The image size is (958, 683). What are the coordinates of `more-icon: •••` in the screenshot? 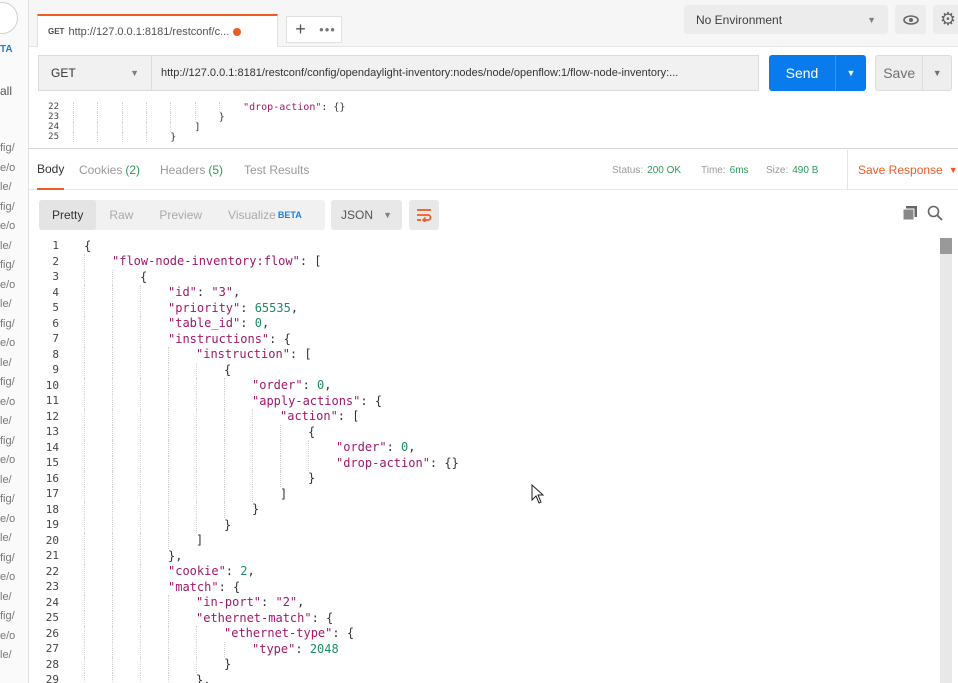 It's located at (327, 29).